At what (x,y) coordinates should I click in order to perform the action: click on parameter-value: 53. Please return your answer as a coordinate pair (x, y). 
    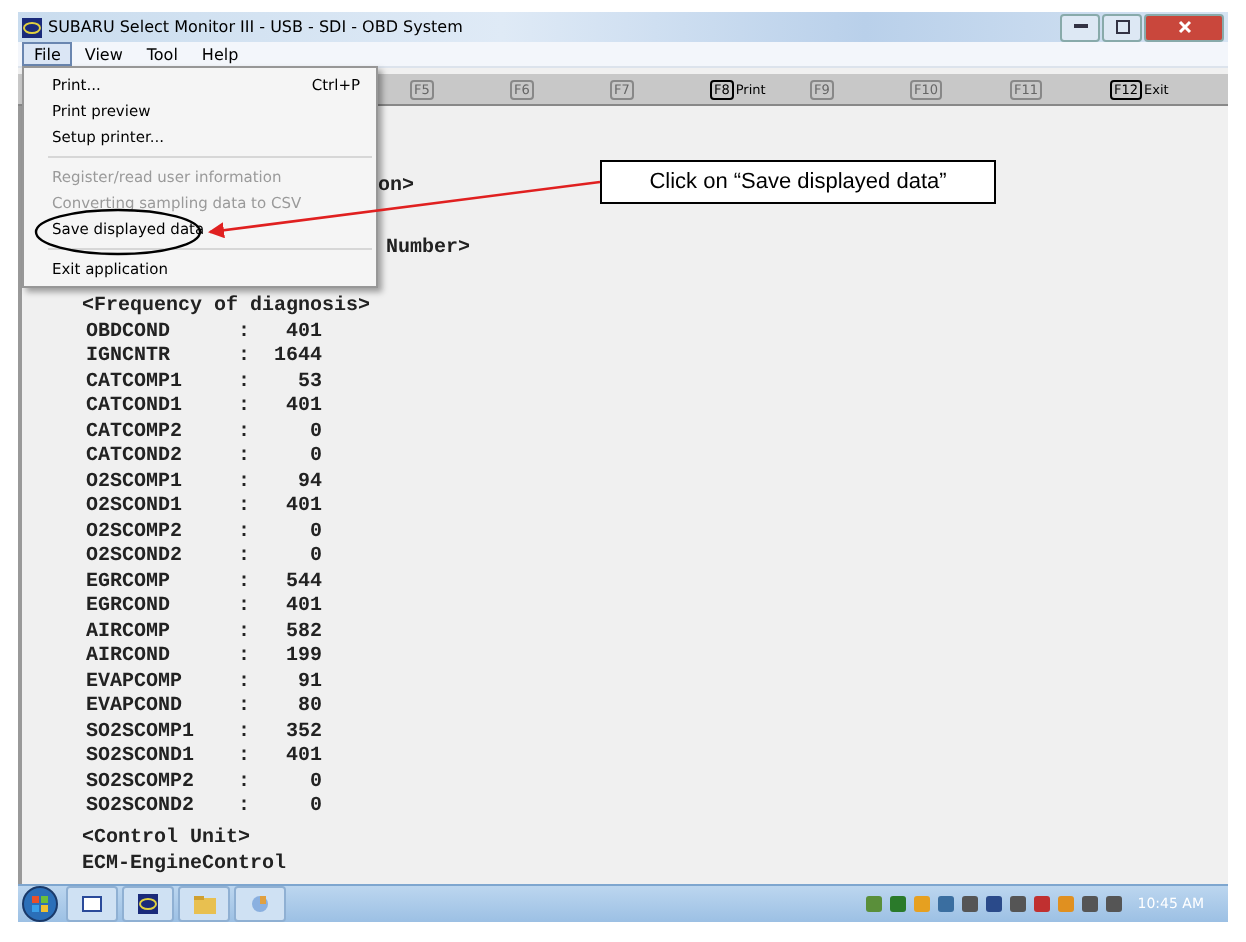
    Looking at the image, I should click on (308, 382).